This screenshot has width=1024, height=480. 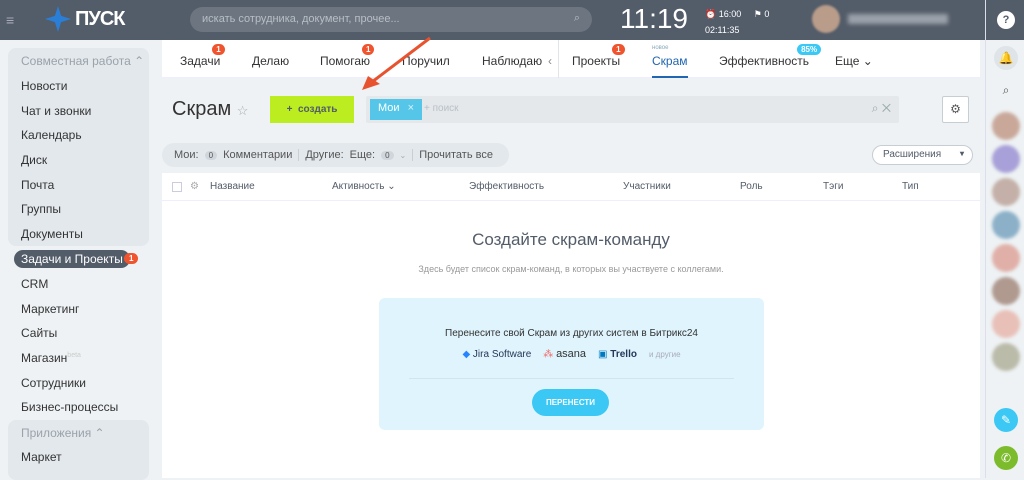 I want to click on trello-logo: ▣ Trello, so click(x=617, y=354).